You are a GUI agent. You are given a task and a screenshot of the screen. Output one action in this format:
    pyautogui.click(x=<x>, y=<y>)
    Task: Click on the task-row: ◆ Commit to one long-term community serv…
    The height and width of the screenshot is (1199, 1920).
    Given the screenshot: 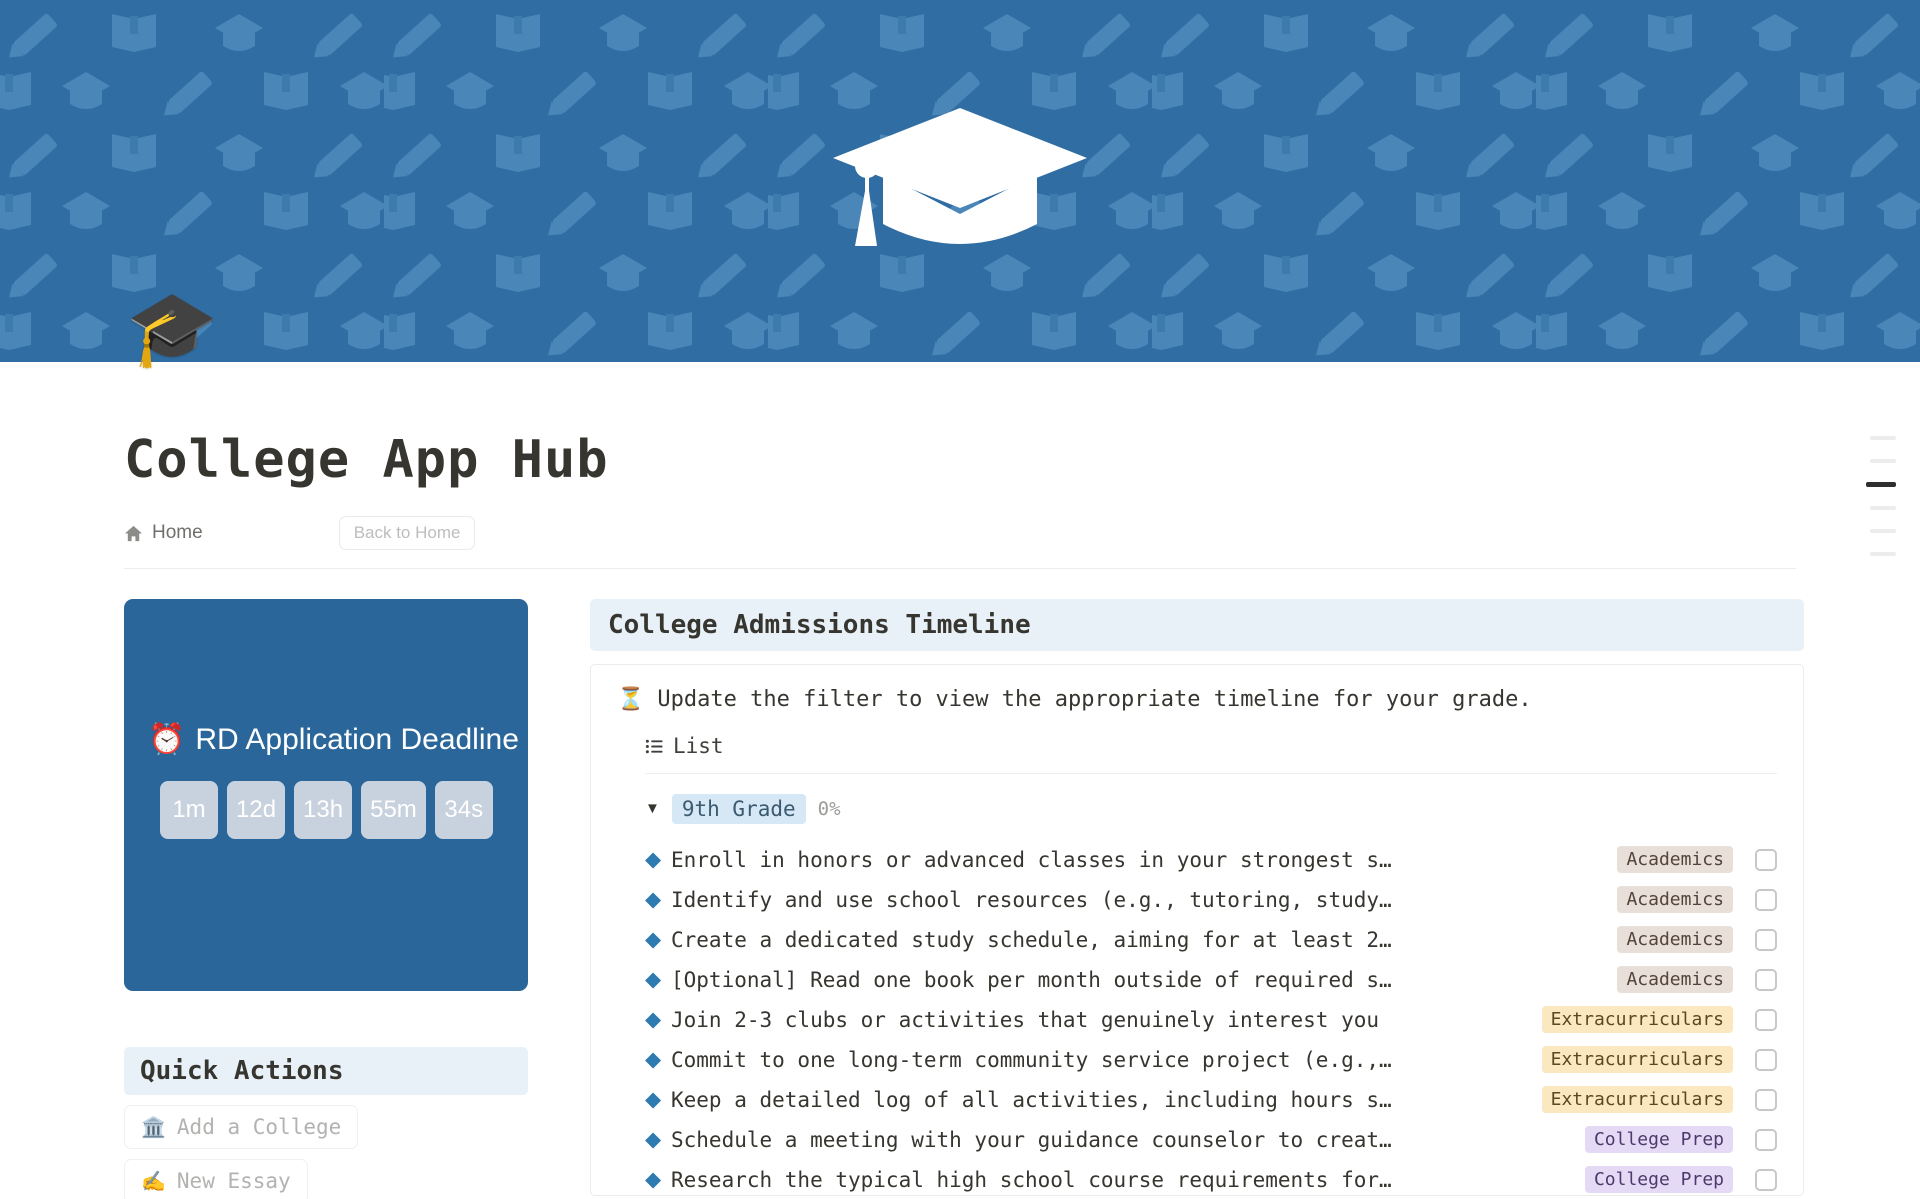 What is the action you would take?
    pyautogui.click(x=1211, y=1060)
    